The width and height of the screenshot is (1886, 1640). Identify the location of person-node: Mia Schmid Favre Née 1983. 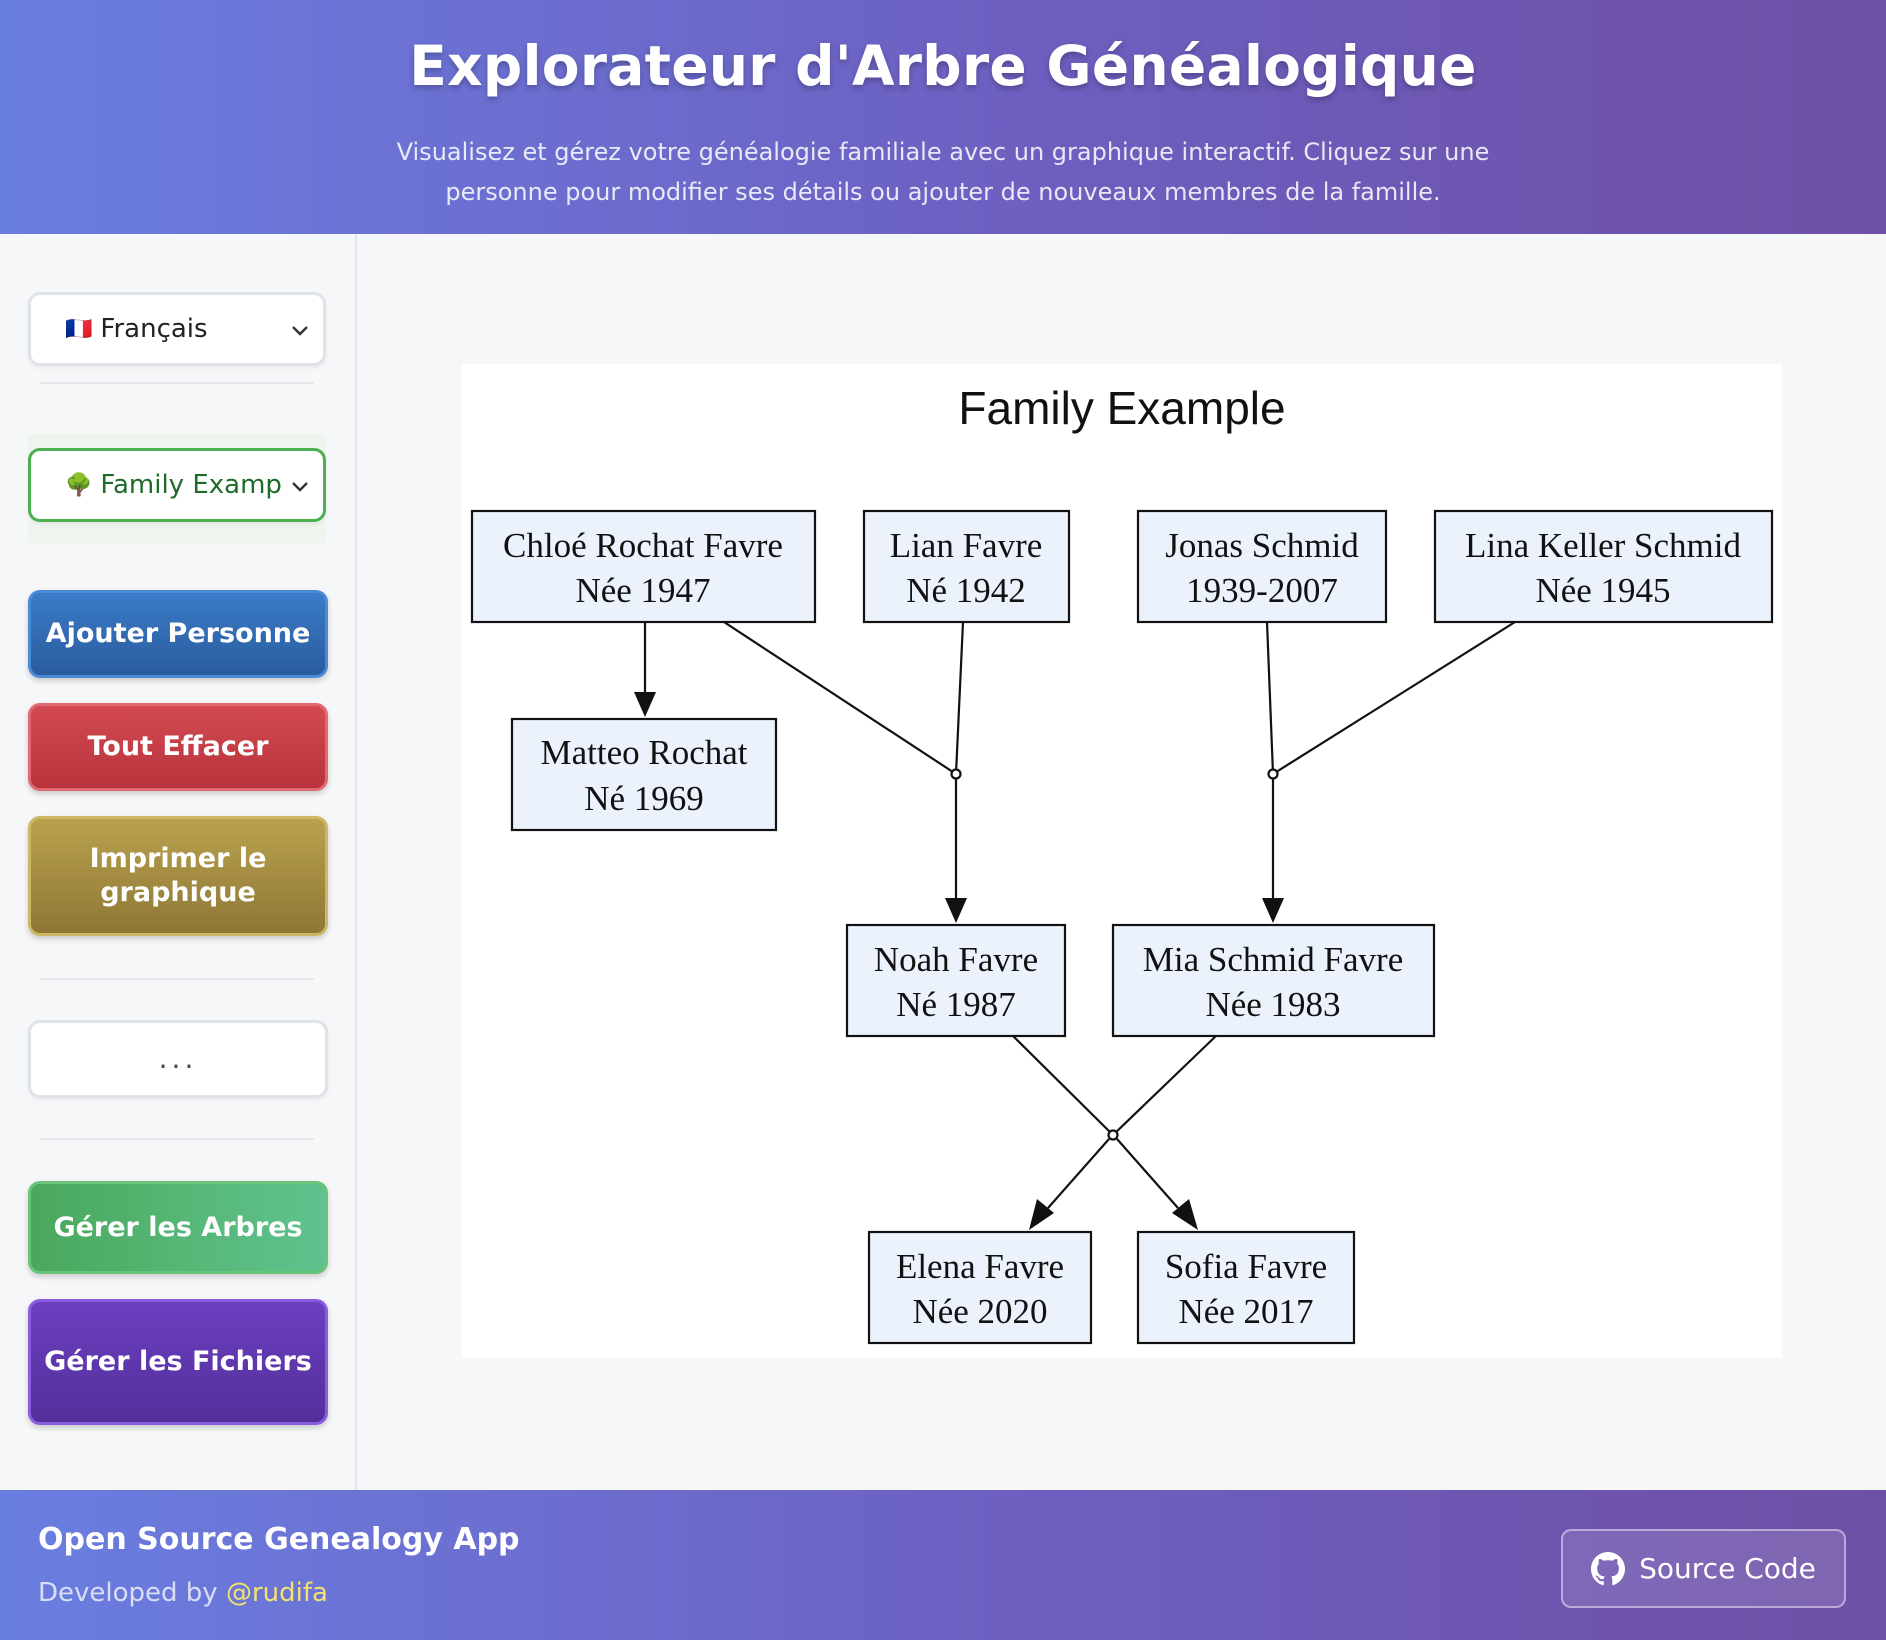
(1273, 980).